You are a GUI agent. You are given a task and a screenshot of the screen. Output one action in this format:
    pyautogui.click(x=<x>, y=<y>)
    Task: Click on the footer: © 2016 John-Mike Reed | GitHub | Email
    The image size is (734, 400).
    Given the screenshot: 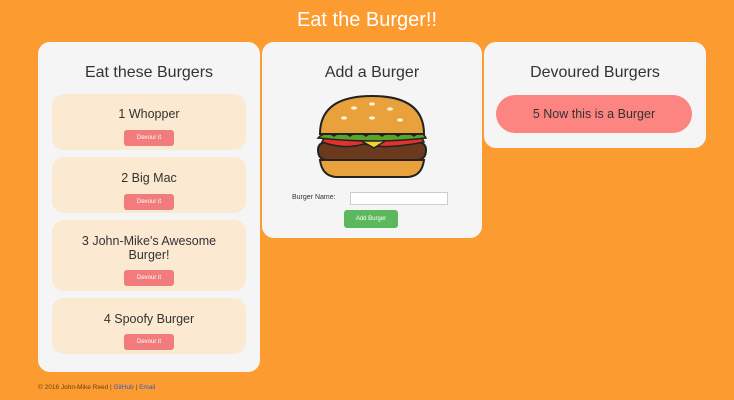 What is the action you would take?
    pyautogui.click(x=96, y=387)
    